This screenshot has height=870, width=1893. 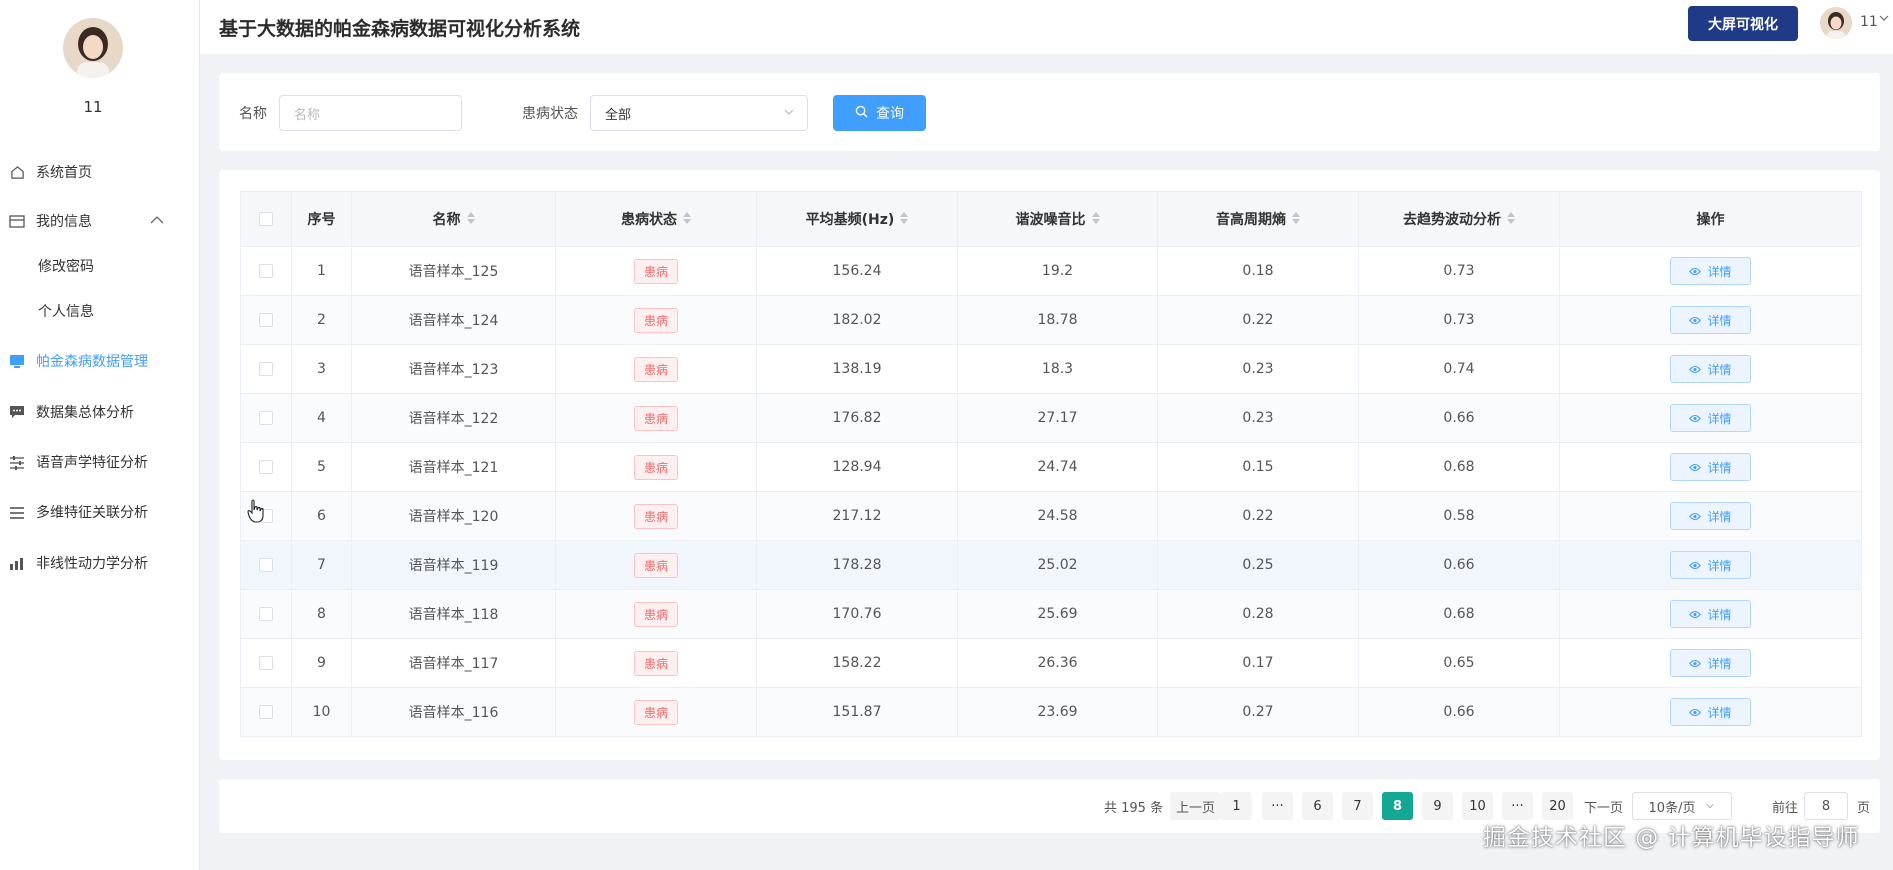 I want to click on page-button-1: 1, so click(x=1236, y=806).